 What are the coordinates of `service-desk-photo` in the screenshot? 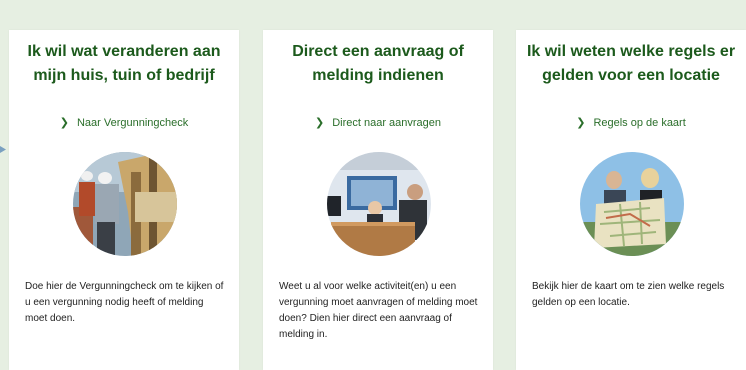 It's located at (379, 204).